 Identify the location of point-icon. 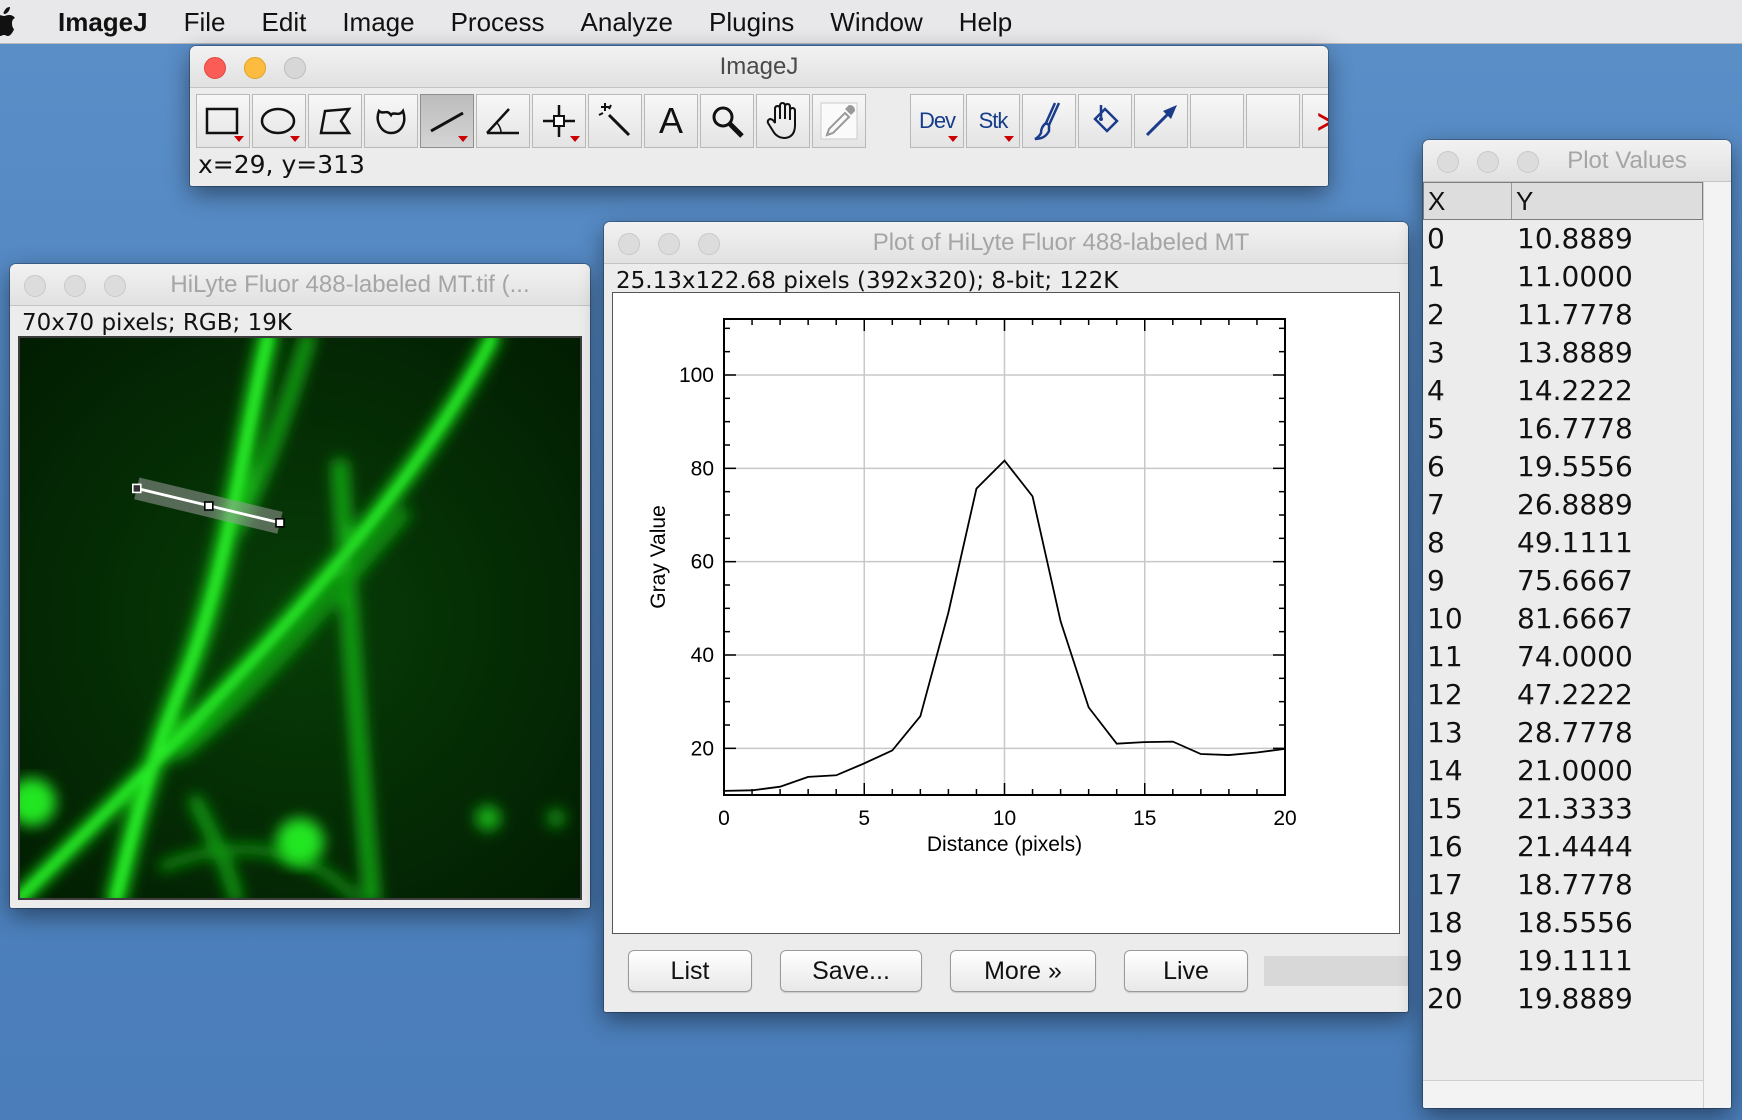
(559, 121).